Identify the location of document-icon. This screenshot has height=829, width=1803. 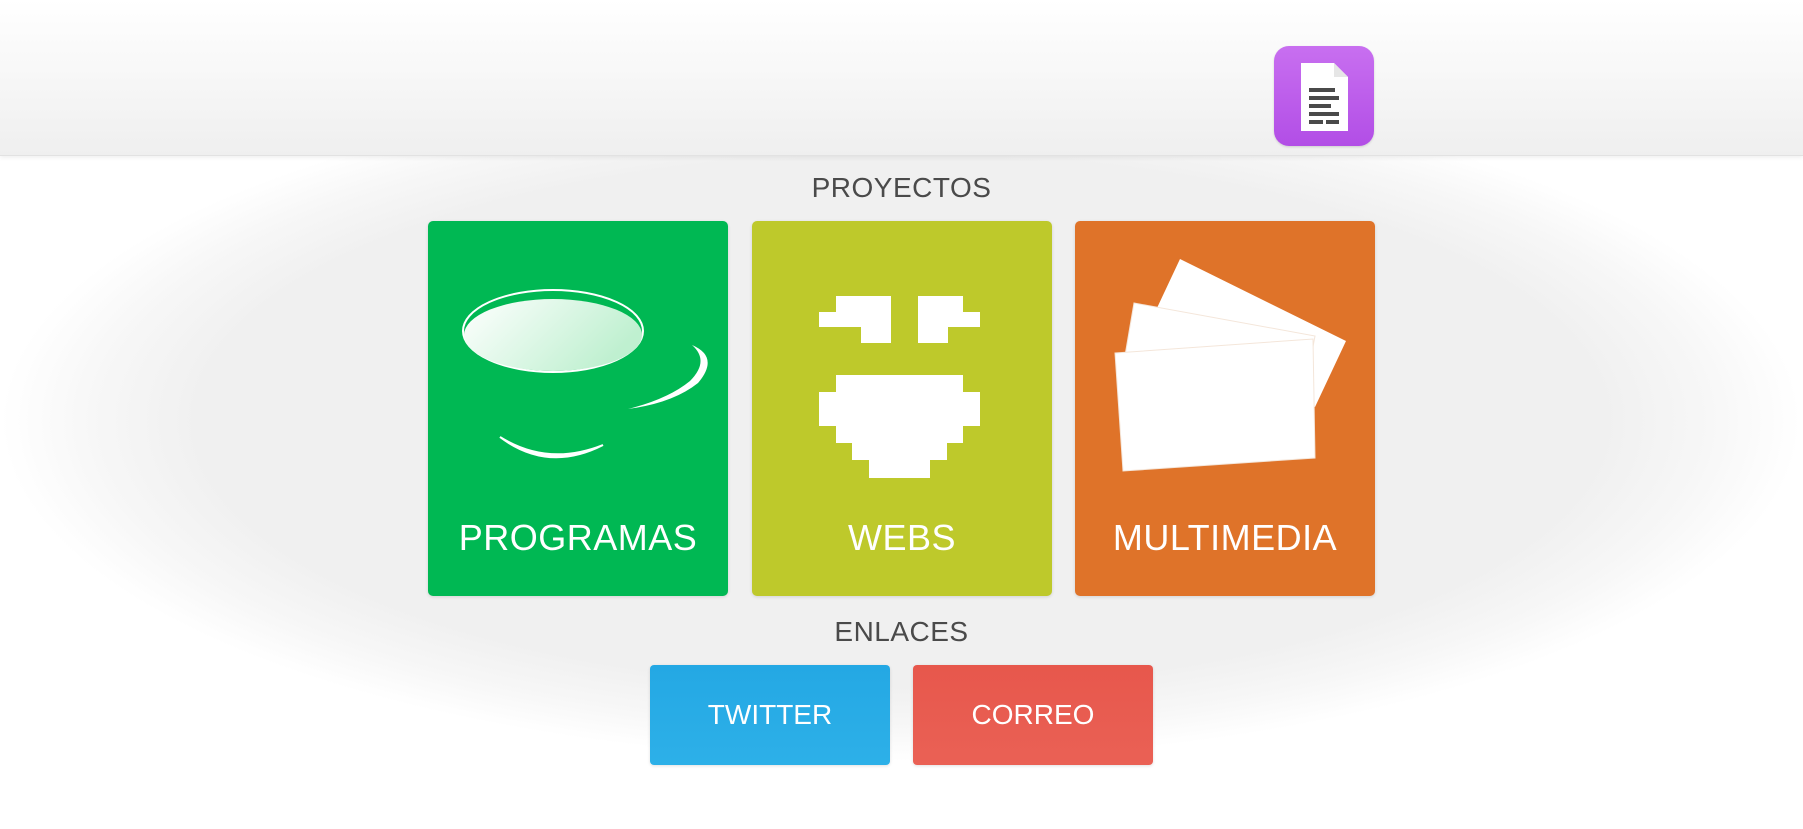
(1324, 97).